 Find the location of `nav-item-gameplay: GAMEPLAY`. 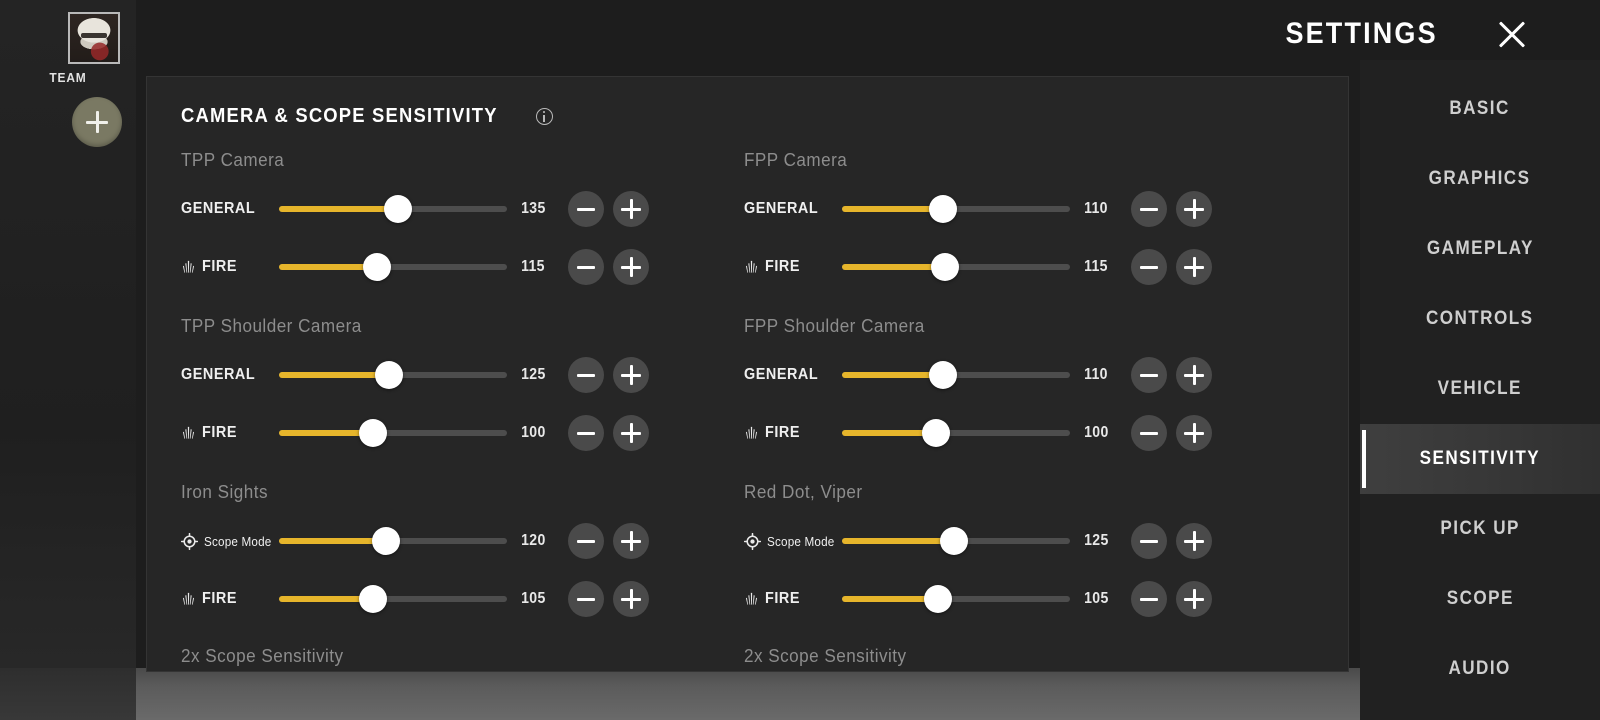

nav-item-gameplay: GAMEPLAY is located at coordinates (1480, 249).